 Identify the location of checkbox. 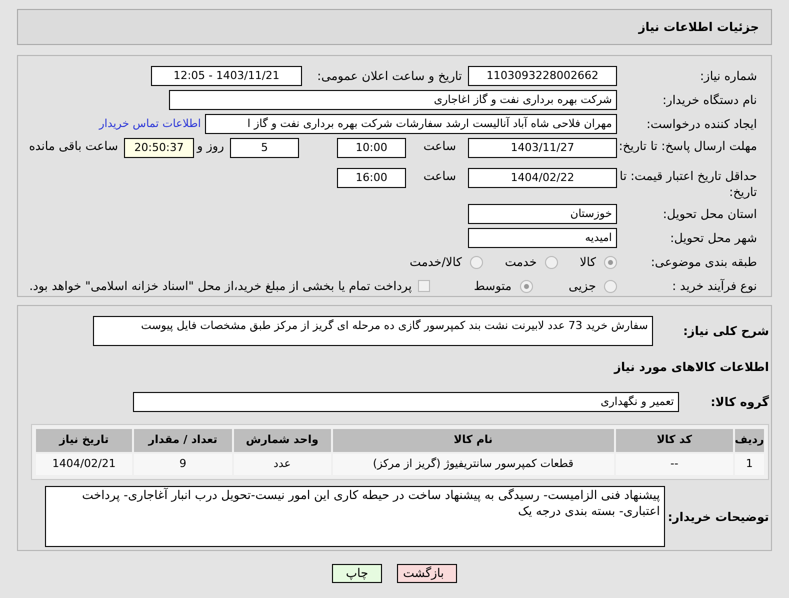
(424, 286).